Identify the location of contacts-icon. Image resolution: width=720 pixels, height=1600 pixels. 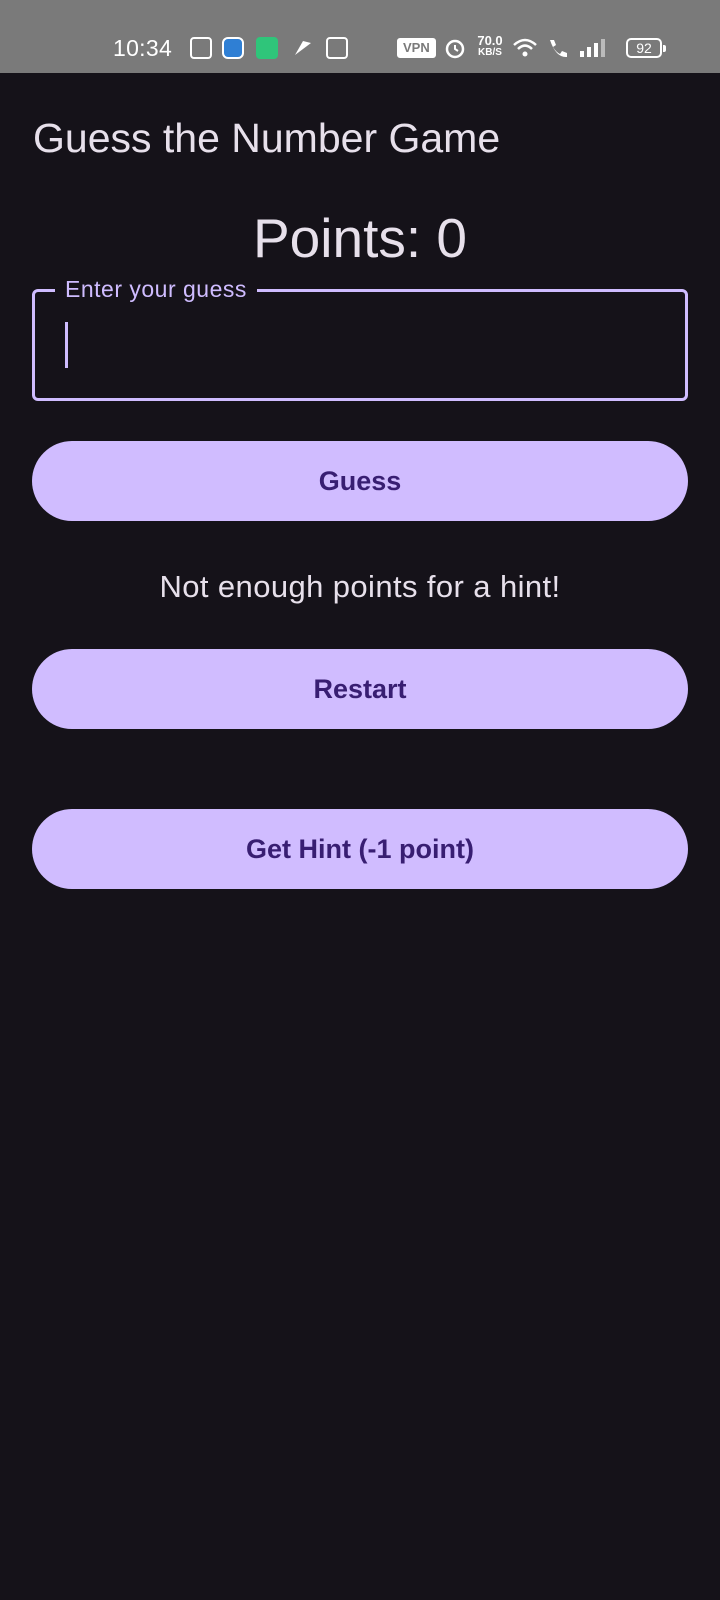
(337, 48).